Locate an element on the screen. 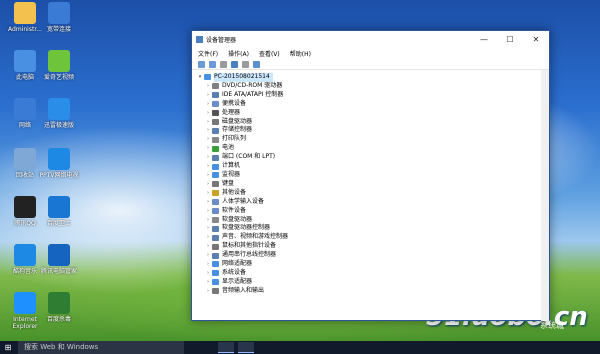 This screenshot has height=354, width=600. device-category: › 计算机 is located at coordinates (372, 166).